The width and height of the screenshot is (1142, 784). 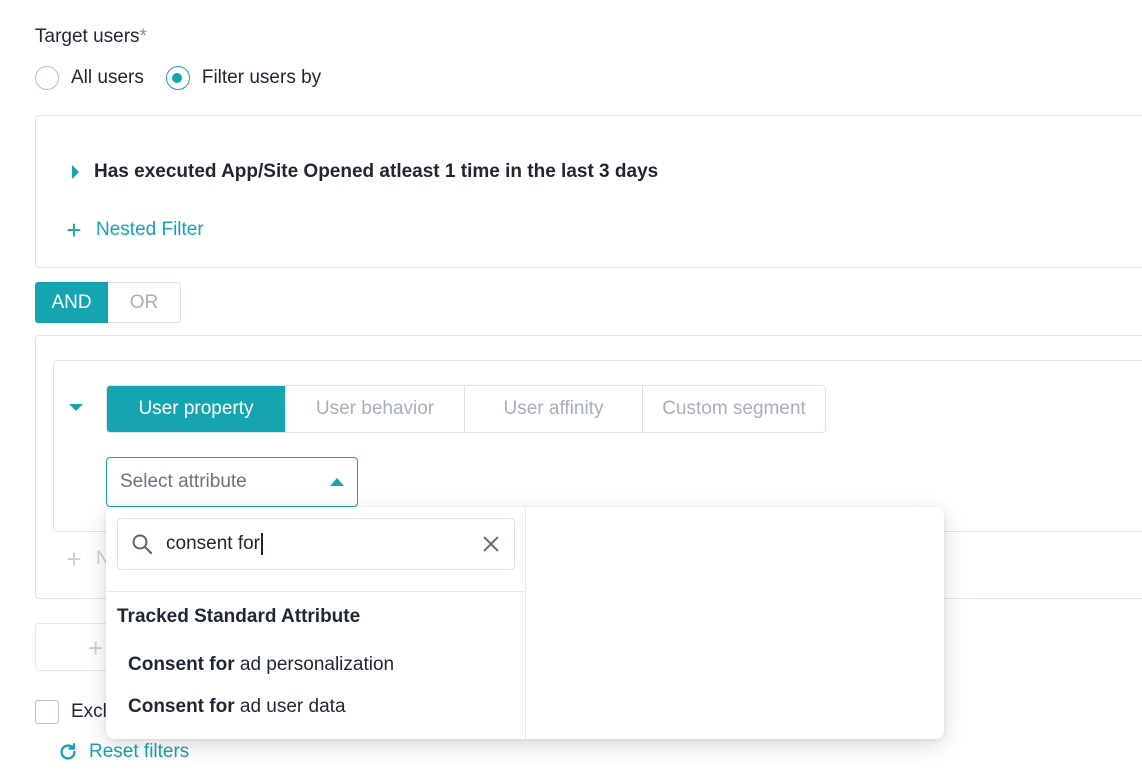 I want to click on add-filter-plus-icon: +, so click(x=96, y=648).